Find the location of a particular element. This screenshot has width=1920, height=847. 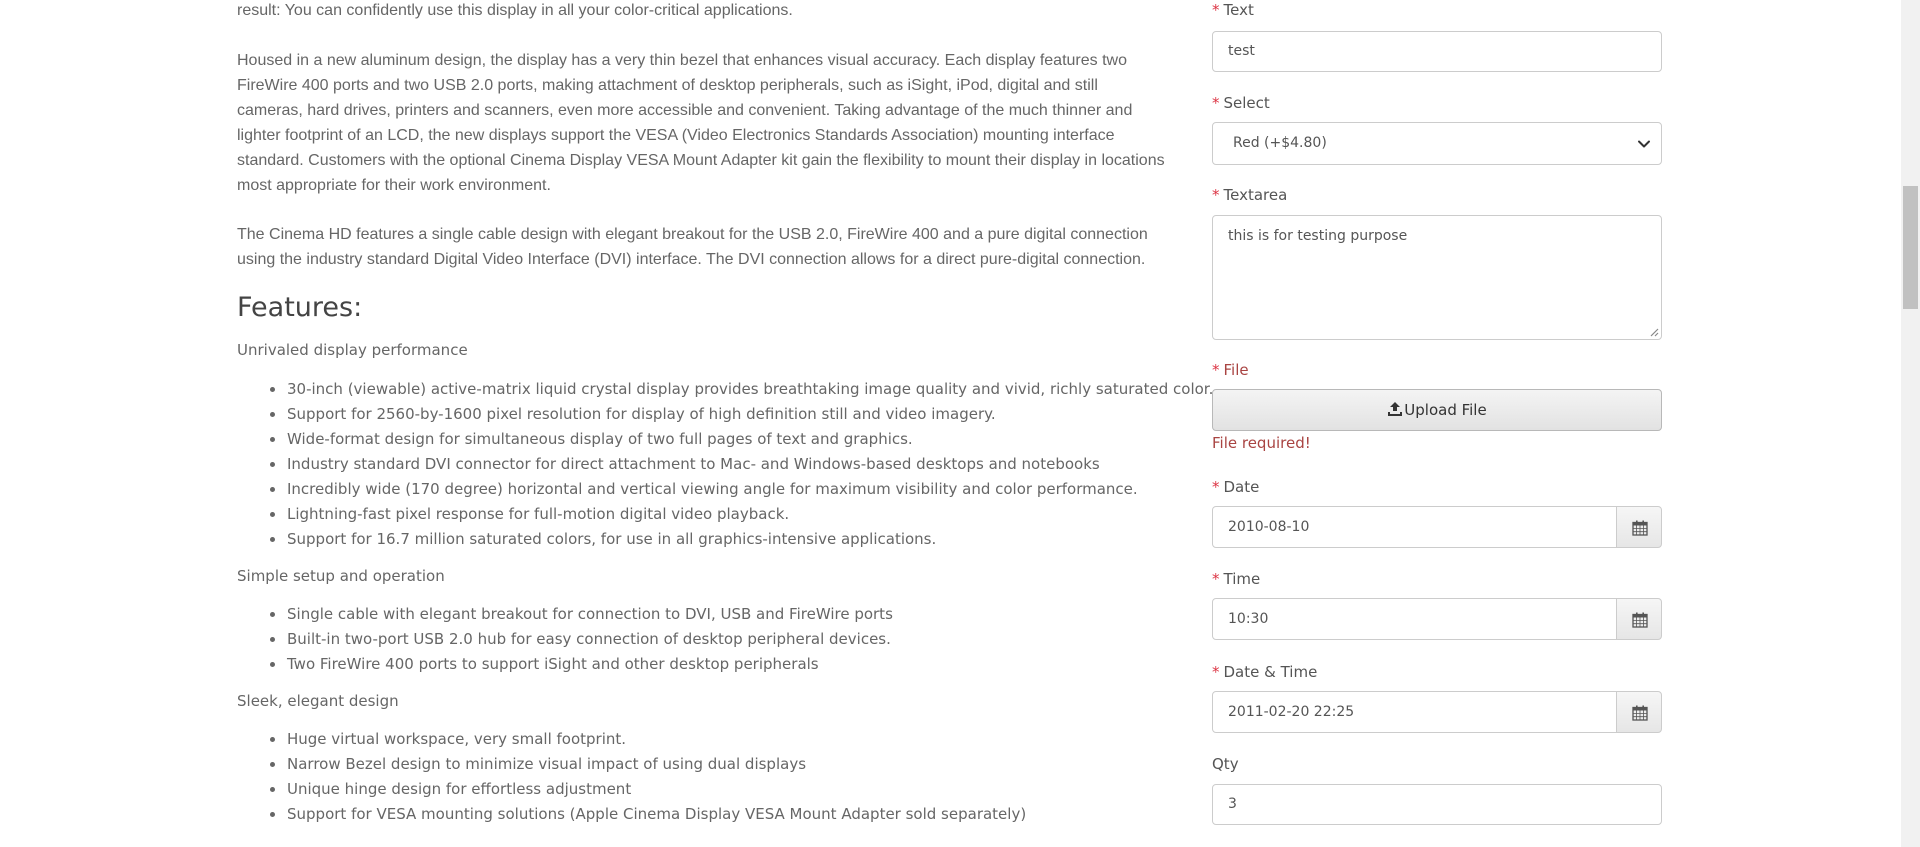

text-input: test is located at coordinates (1437, 51).